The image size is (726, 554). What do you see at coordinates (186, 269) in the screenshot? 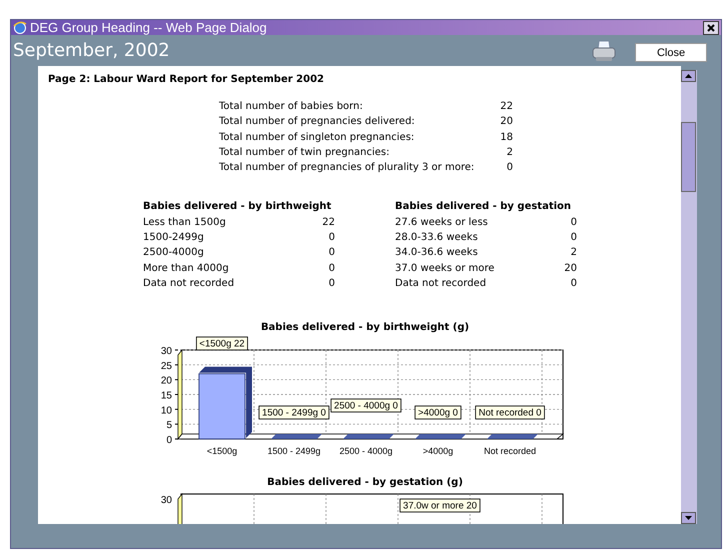
I see `table-cell-text: More than 4000g` at bounding box center [186, 269].